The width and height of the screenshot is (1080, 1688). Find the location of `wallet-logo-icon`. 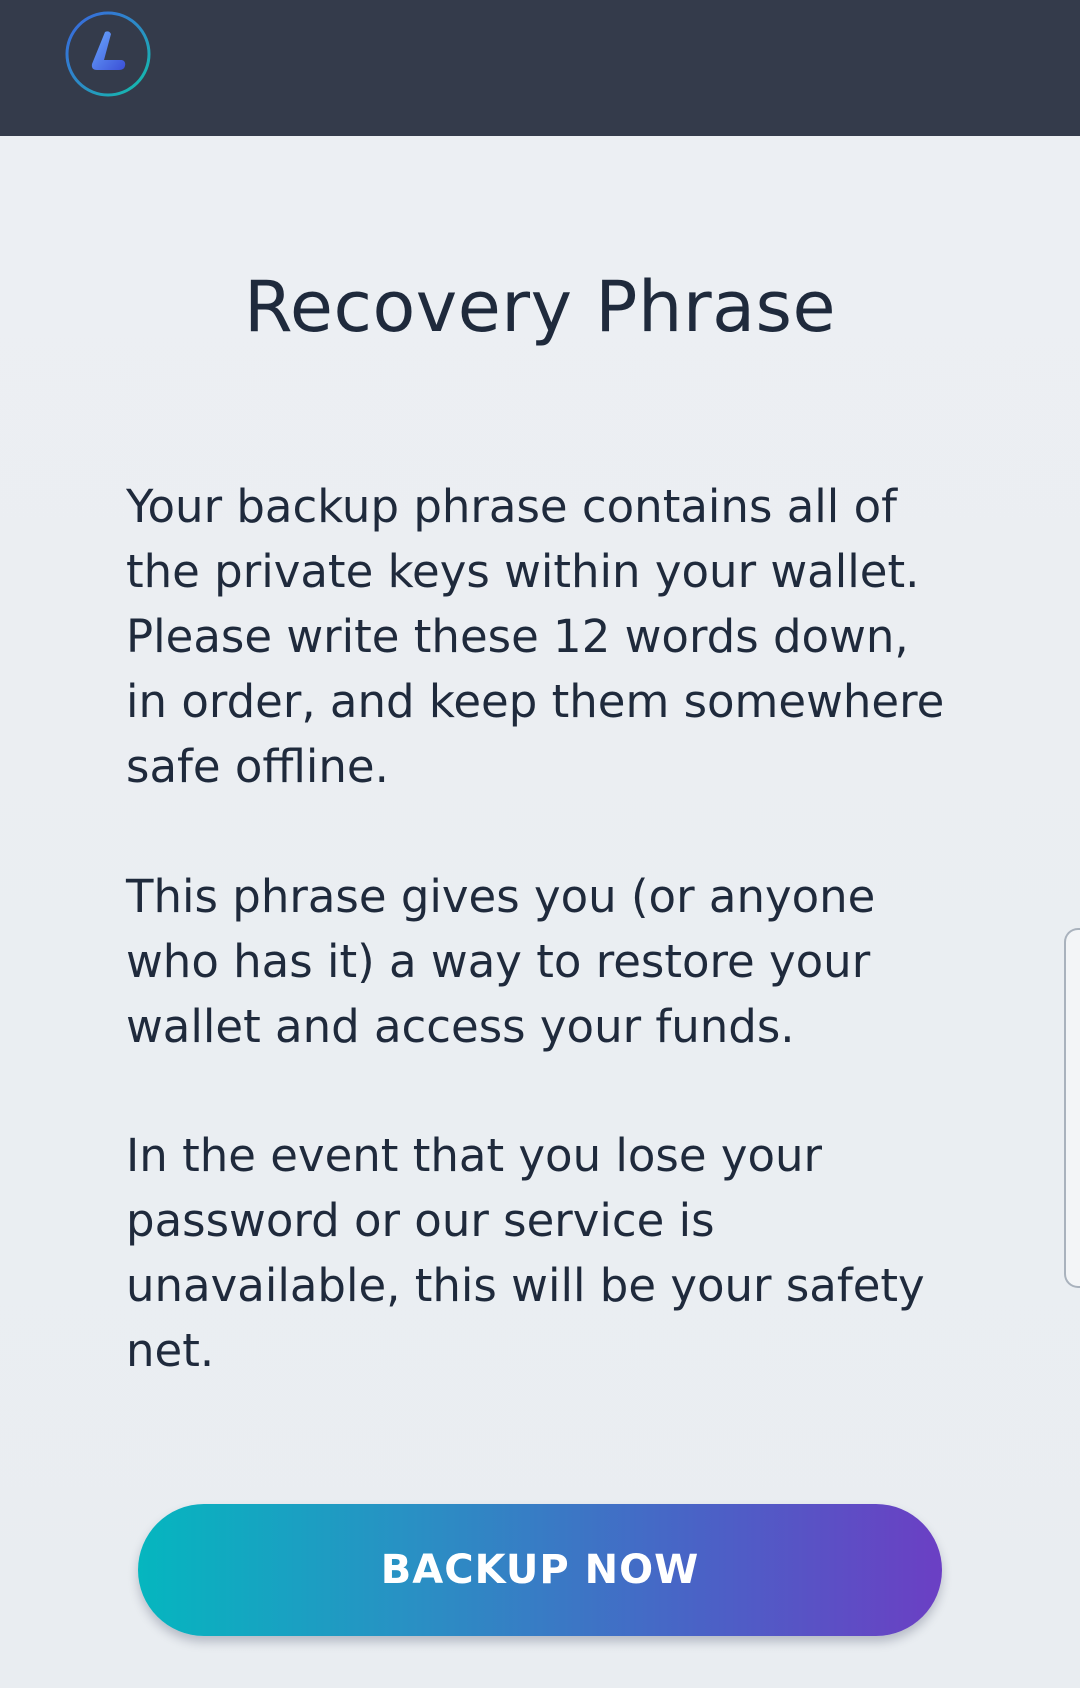

wallet-logo-icon is located at coordinates (108, 54).